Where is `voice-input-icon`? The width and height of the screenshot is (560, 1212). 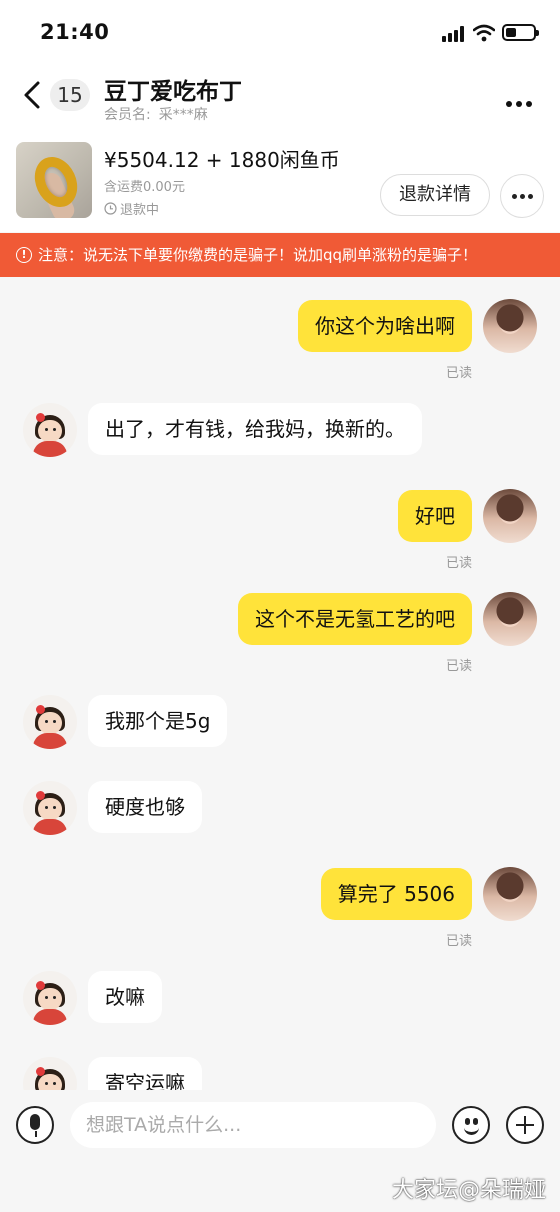 voice-input-icon is located at coordinates (35, 1125).